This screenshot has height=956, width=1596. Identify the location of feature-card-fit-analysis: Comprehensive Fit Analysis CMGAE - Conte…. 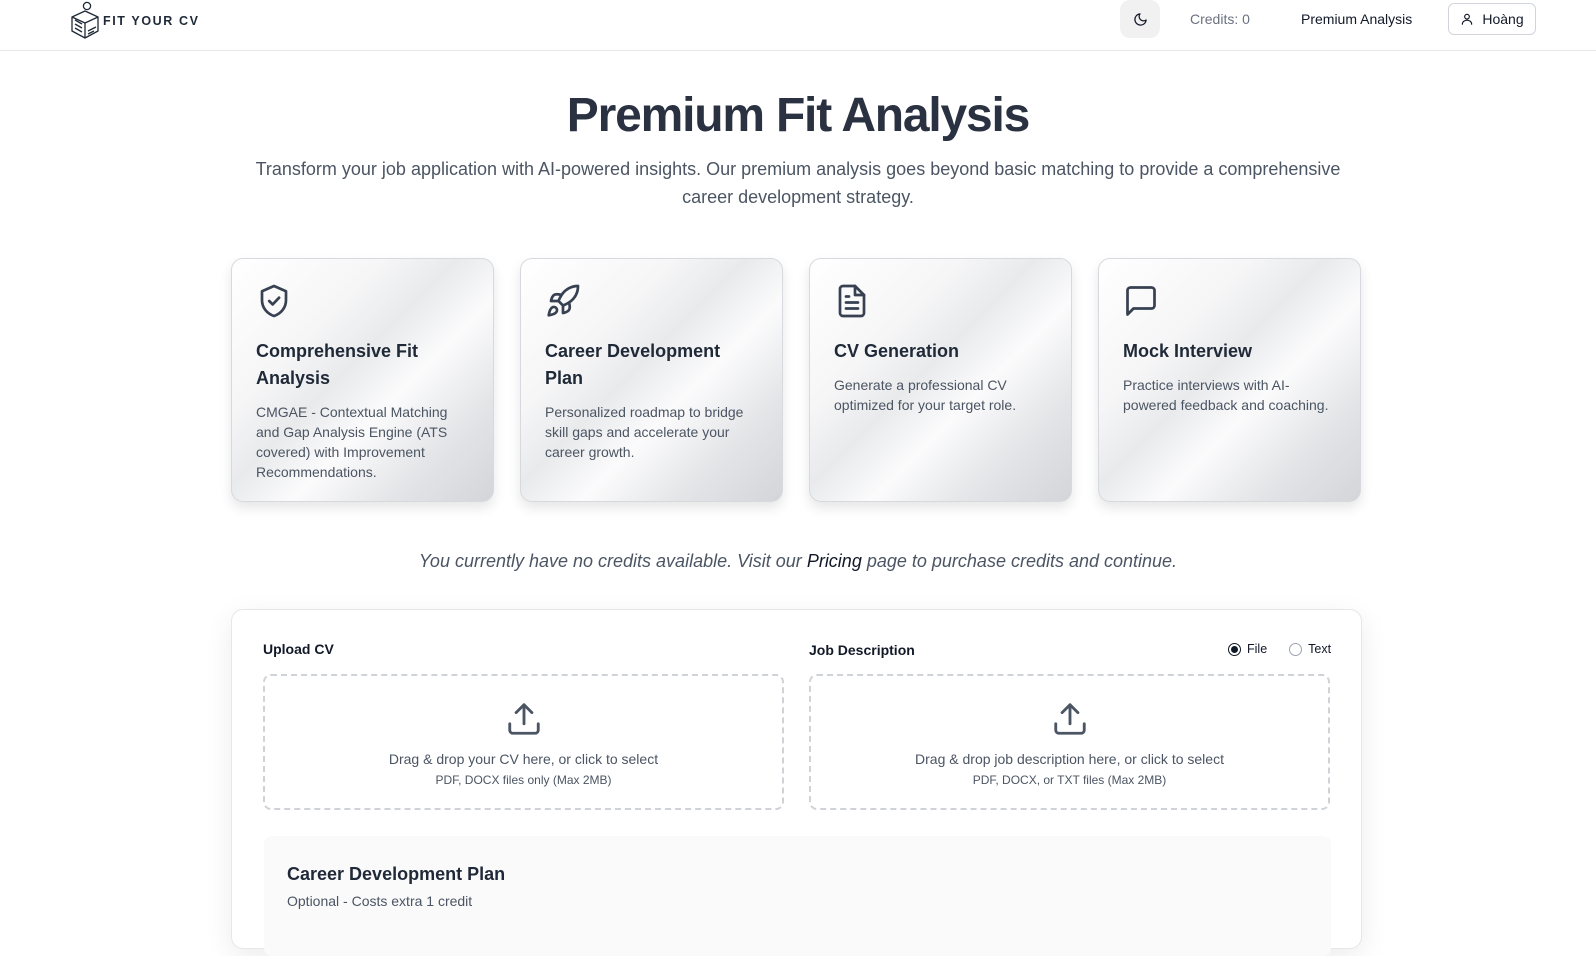
(362, 380).